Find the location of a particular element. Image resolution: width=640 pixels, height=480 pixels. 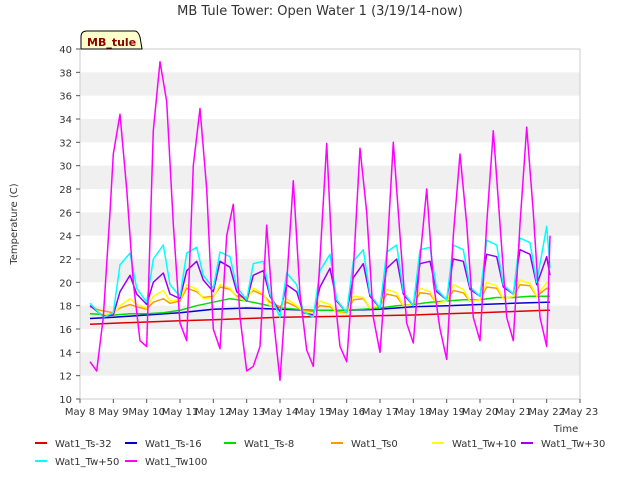

x-tick-label: May 22 is located at coordinates (546, 412).